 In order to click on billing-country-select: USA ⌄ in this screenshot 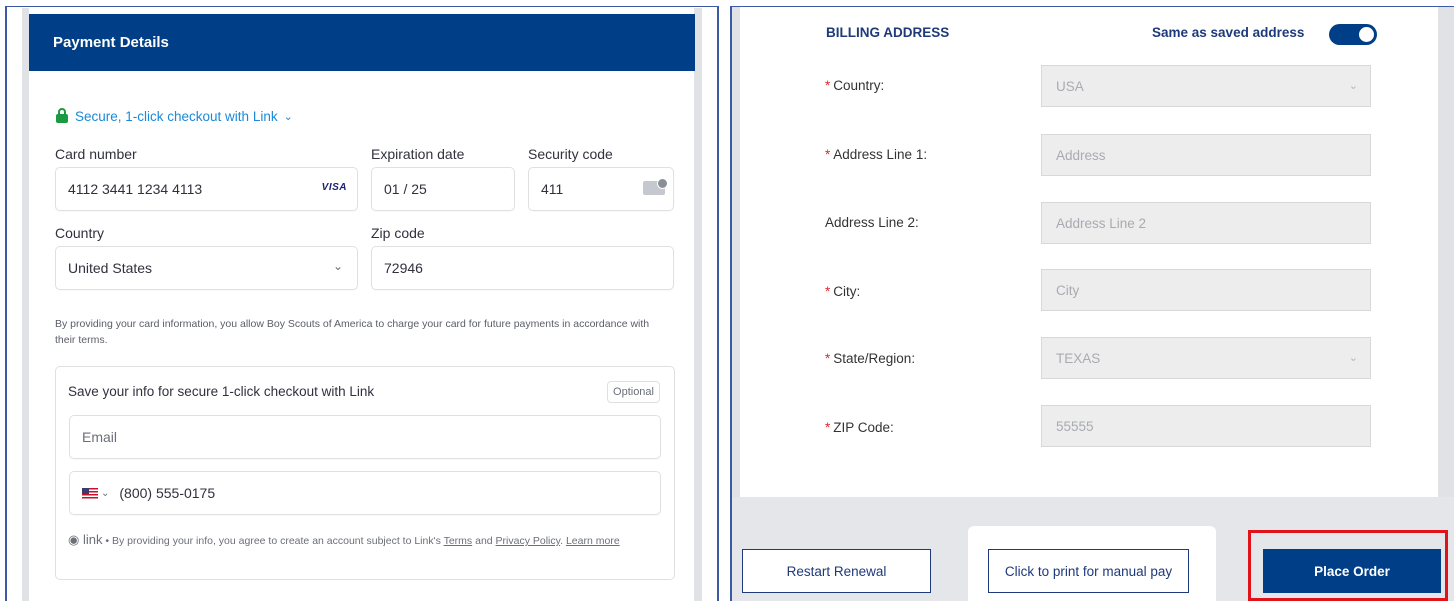, I will do `click(1206, 86)`.